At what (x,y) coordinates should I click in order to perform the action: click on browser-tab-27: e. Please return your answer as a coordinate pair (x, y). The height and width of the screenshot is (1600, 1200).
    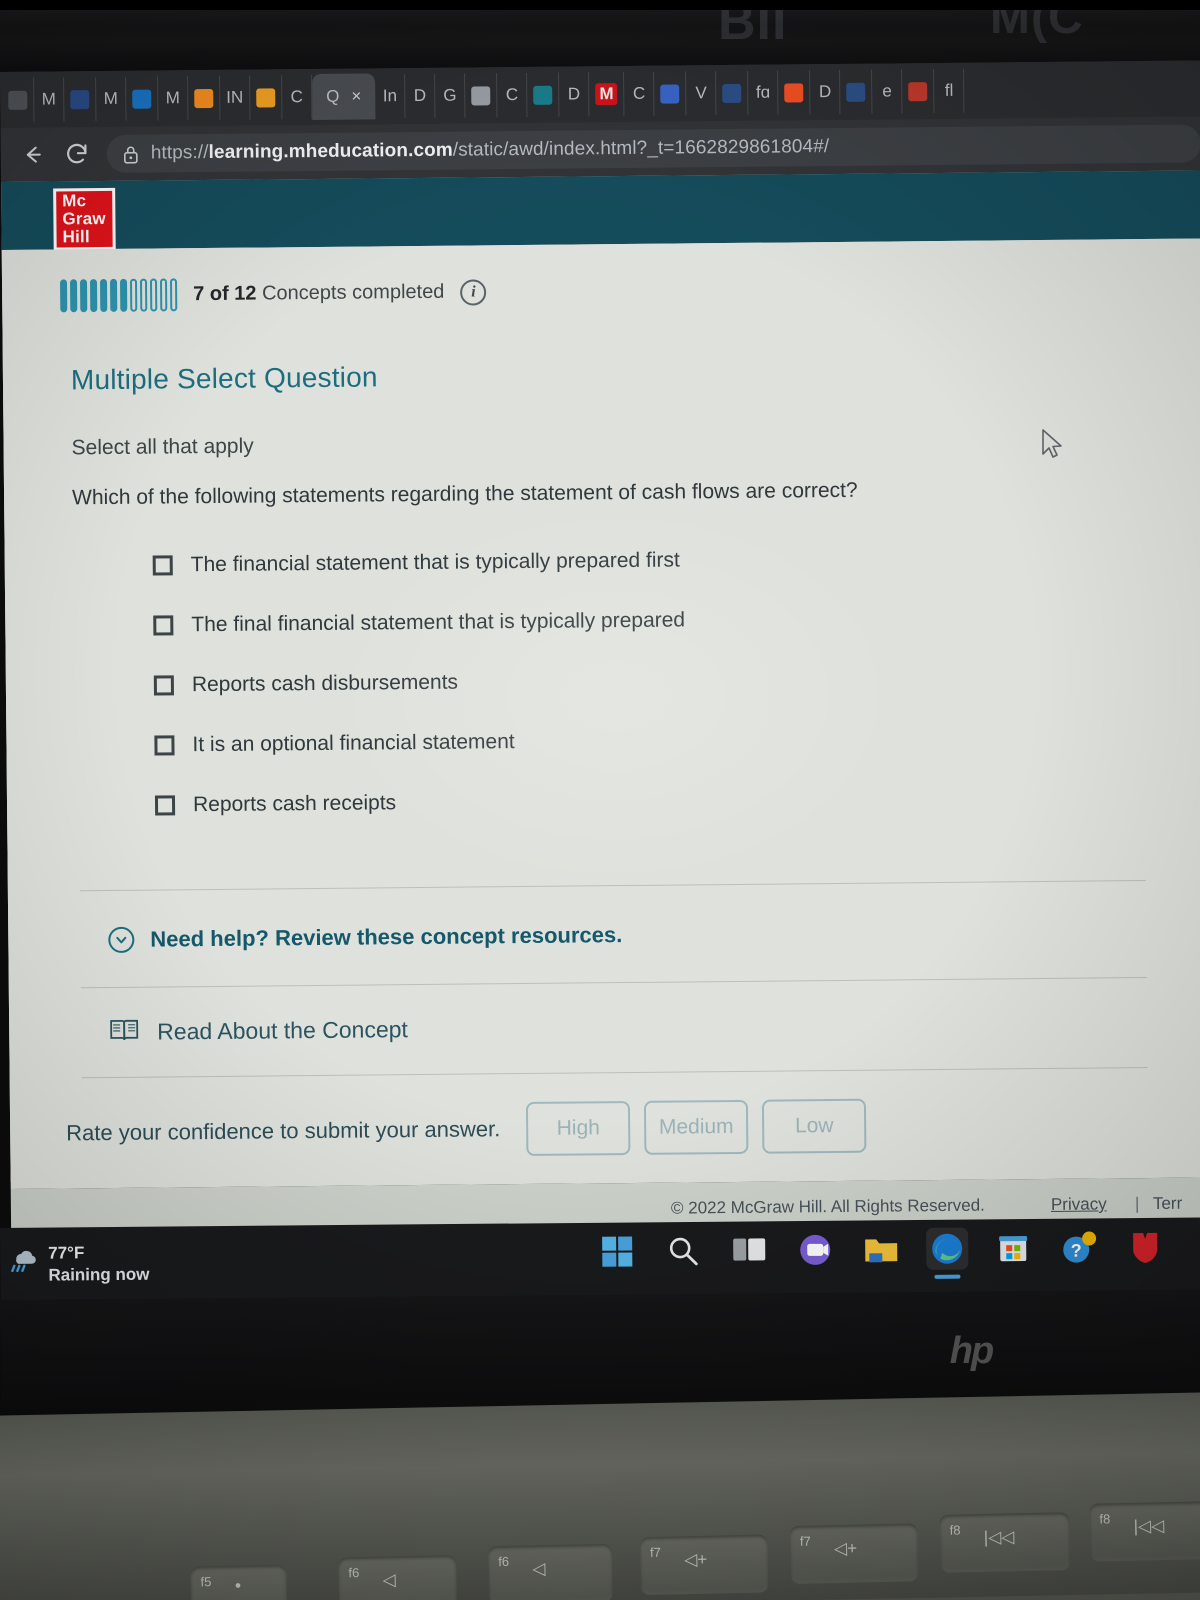
    Looking at the image, I should click on (887, 91).